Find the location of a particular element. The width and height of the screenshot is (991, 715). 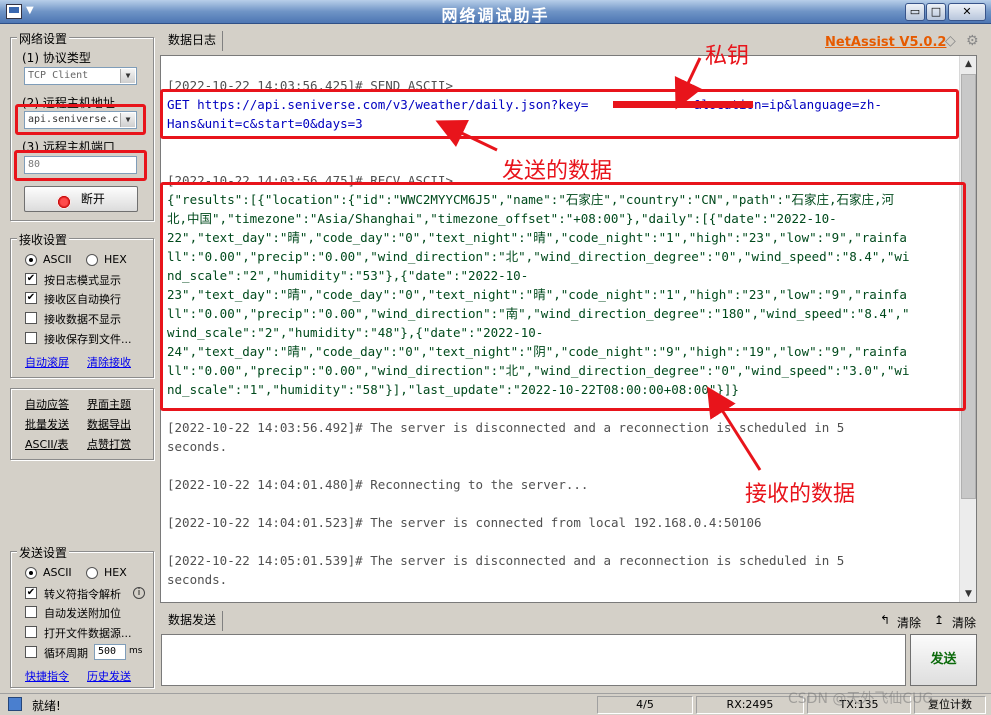

auto-append-label: 自动发送附加位 is located at coordinates (82, 613).